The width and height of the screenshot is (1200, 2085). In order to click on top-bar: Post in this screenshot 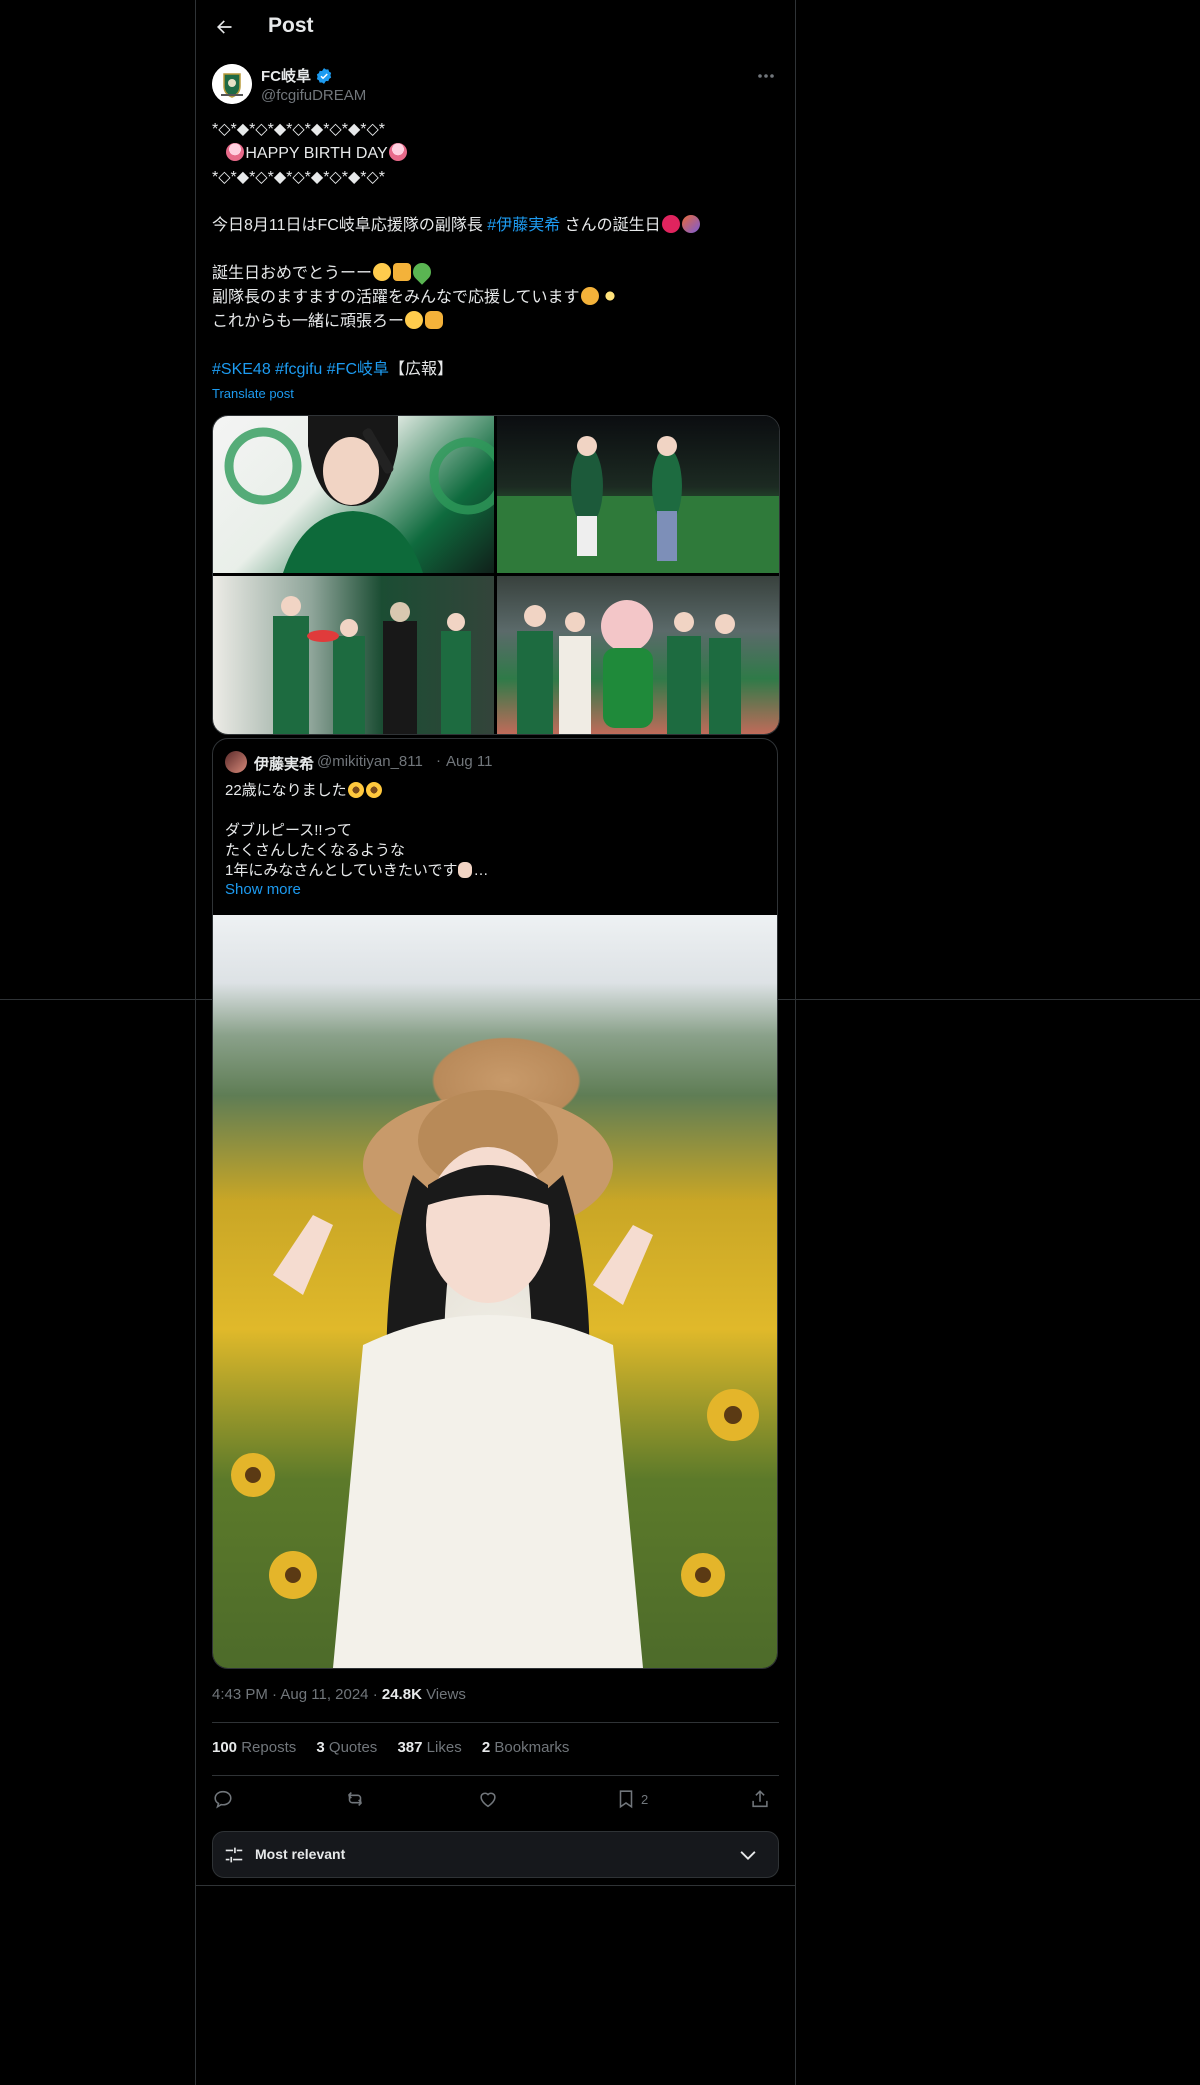, I will do `click(495, 26)`.